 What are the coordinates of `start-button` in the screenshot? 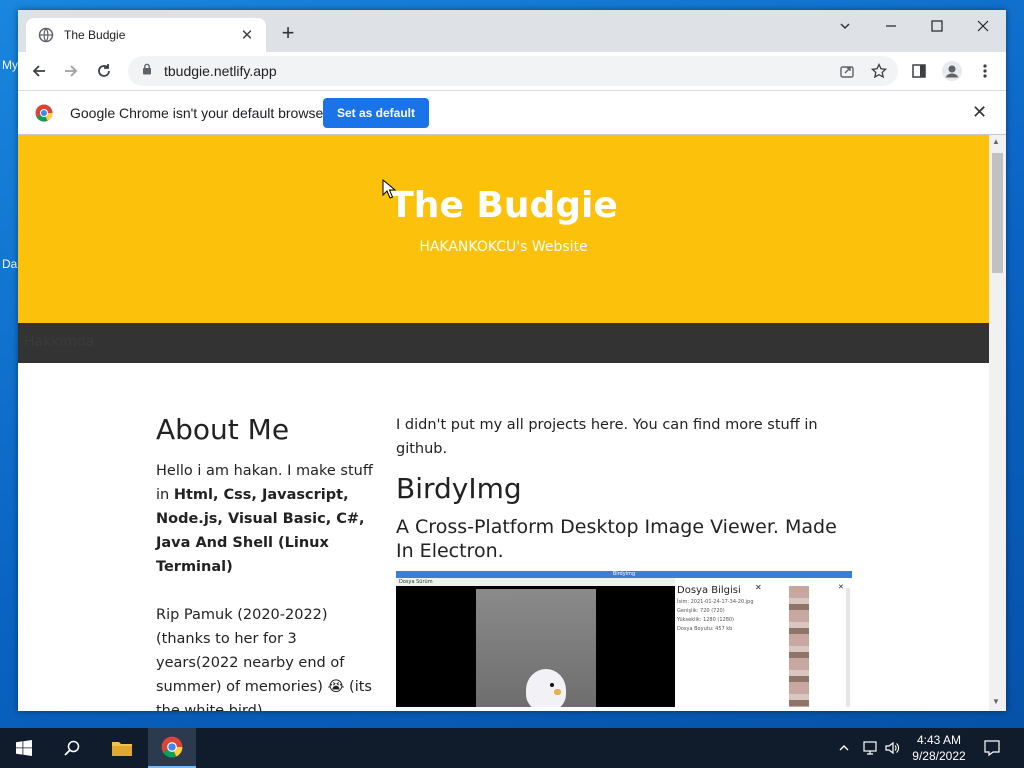 It's located at (24, 748).